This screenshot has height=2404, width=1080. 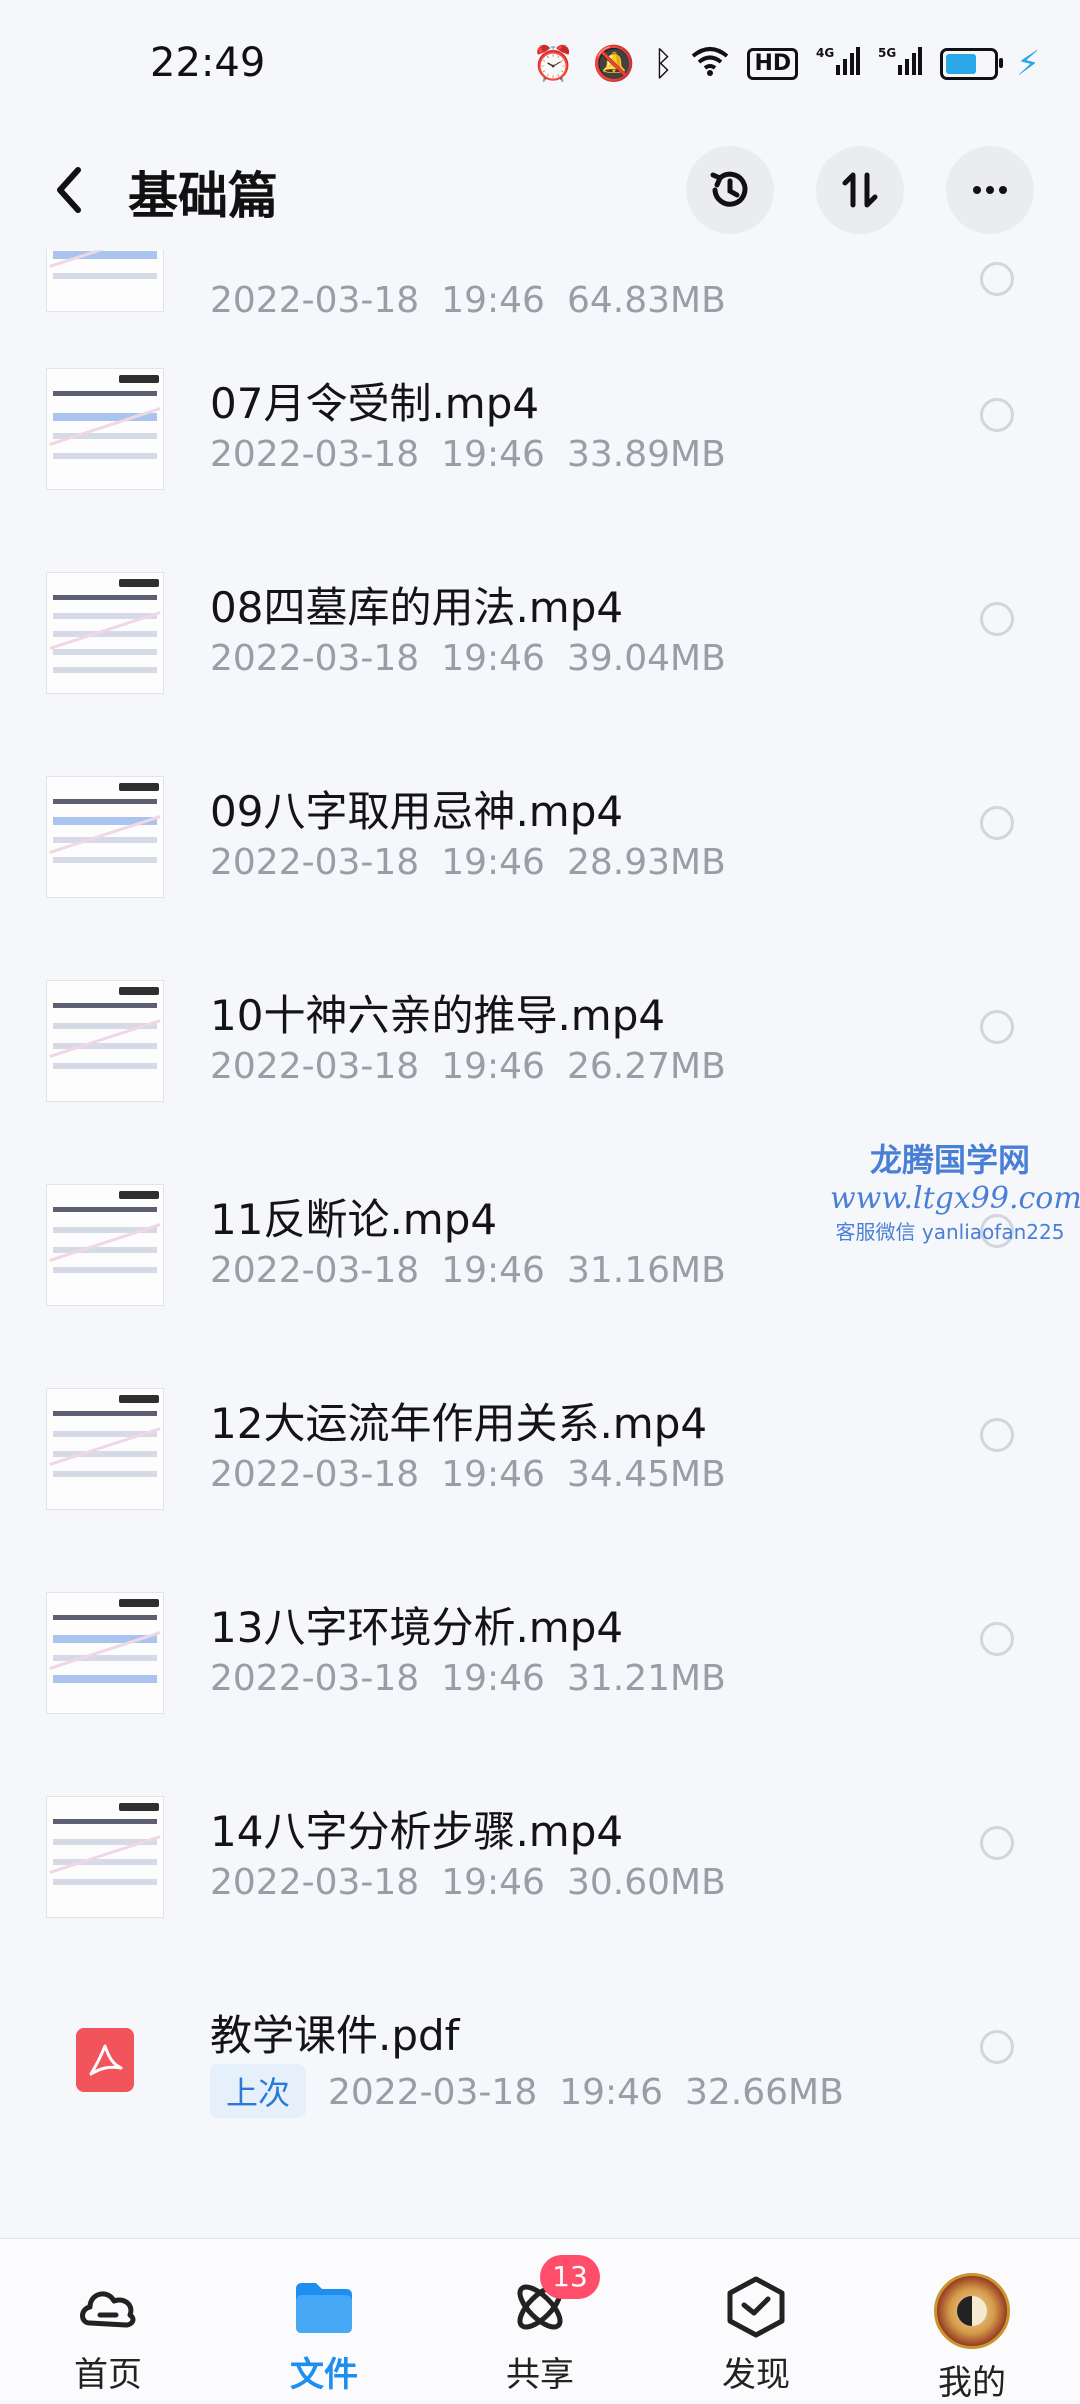 What do you see at coordinates (354, 1219) in the screenshot?
I see `file-name: 11反断论.mp4` at bounding box center [354, 1219].